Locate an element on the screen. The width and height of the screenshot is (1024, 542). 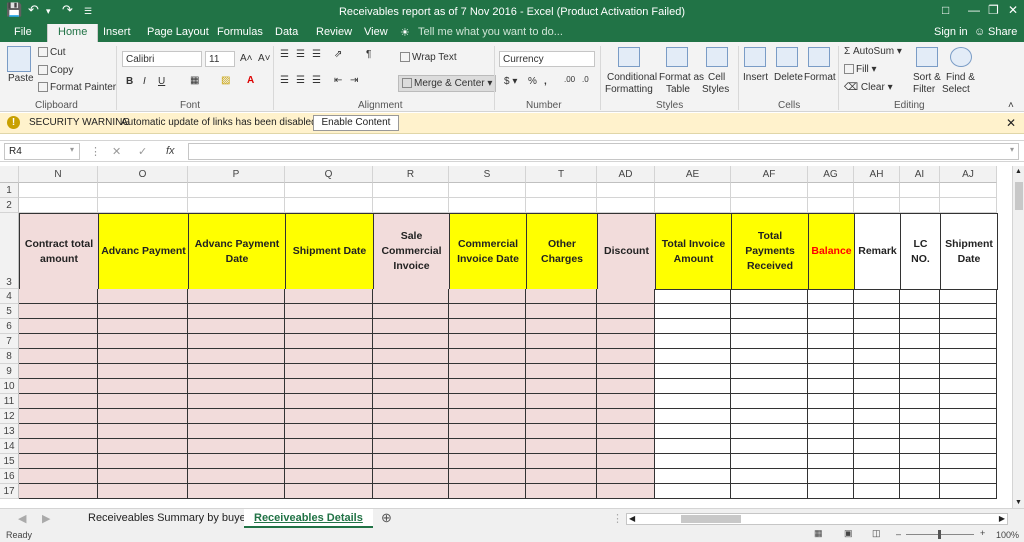
font-color-icon: A is located at coordinates (250, 80).